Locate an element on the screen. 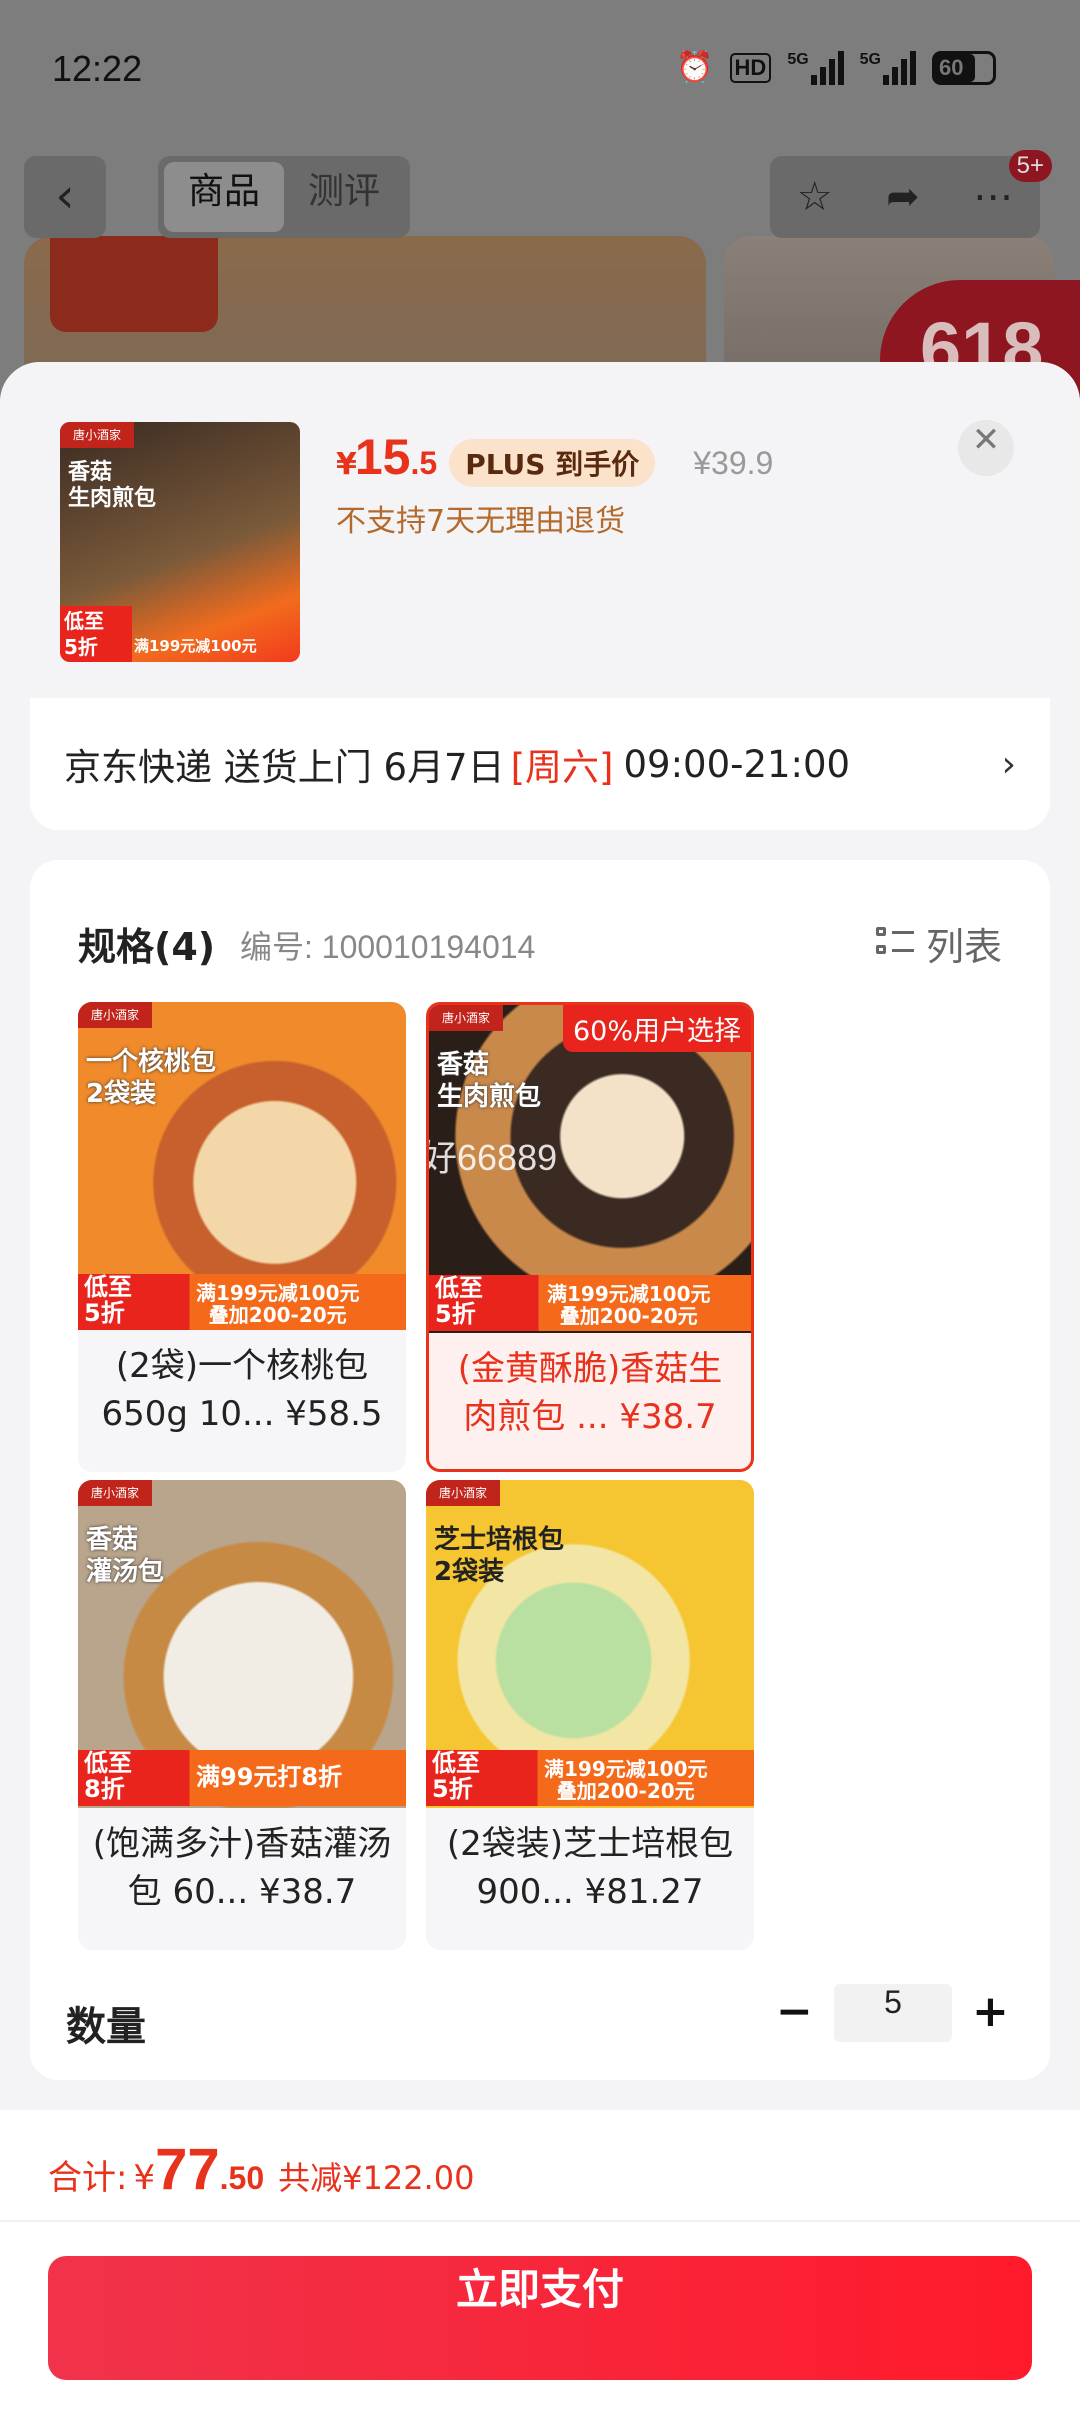 This screenshot has width=1080, height=2412. signal-icon-1: 5G is located at coordinates (815, 67).